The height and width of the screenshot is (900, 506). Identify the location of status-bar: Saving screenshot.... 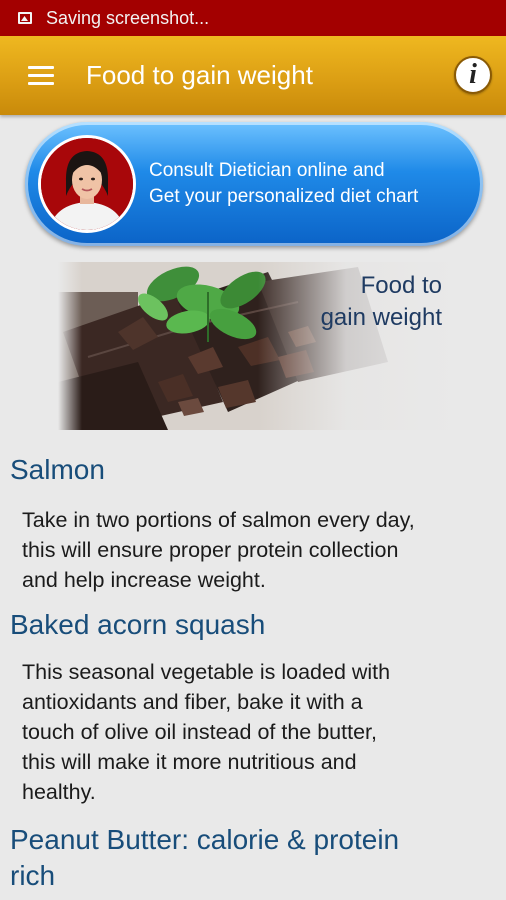
(253, 18).